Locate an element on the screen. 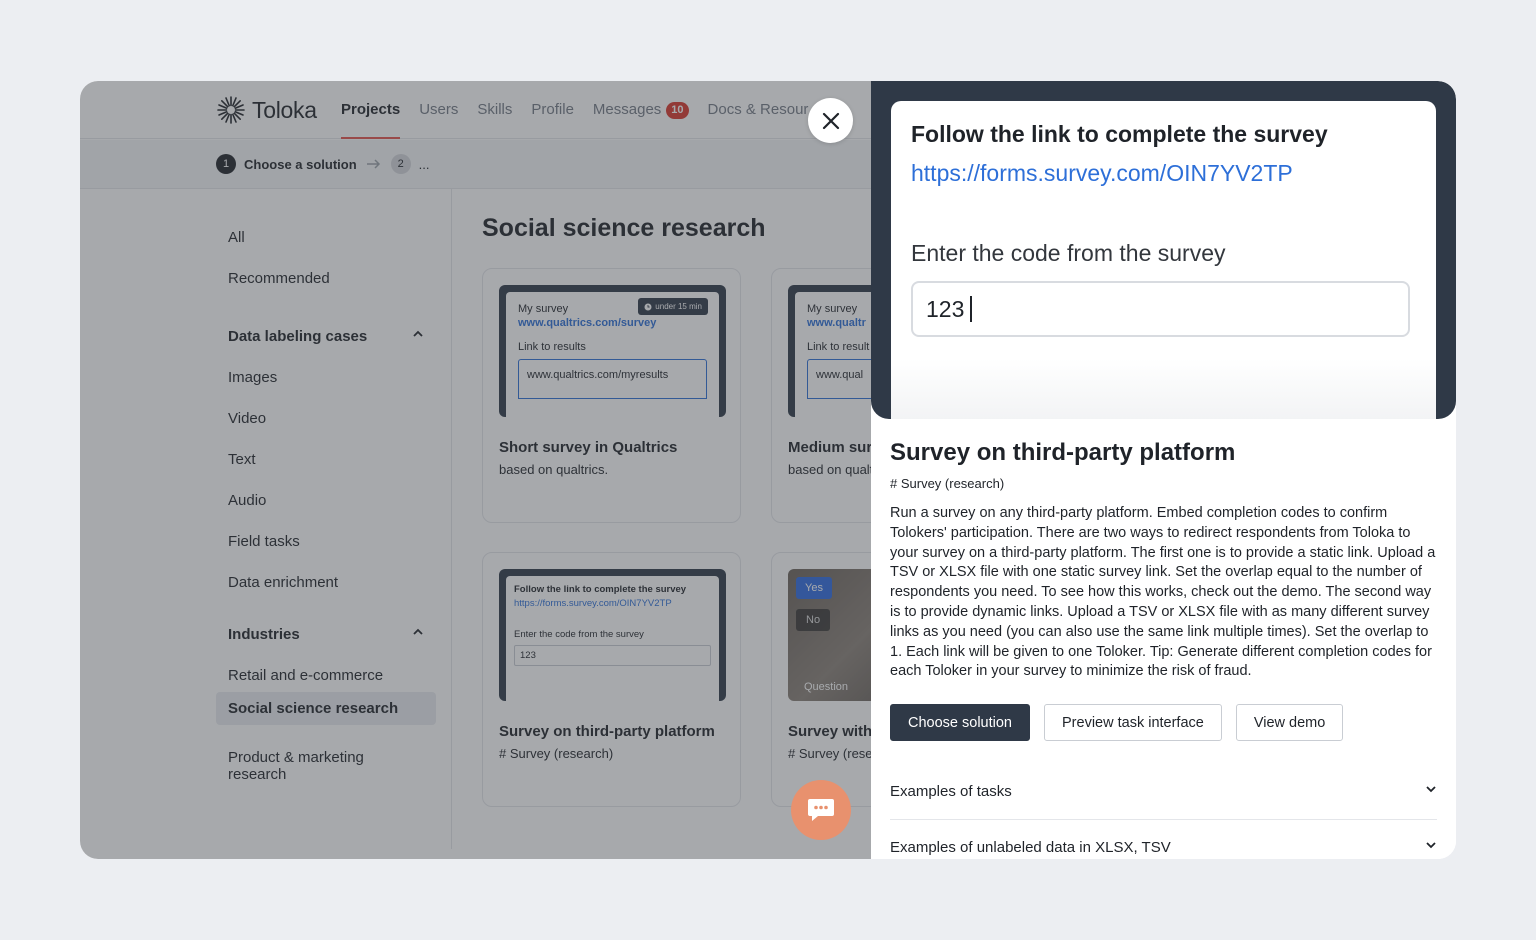  preview-heading: Follow the link to complete the survey is located at coordinates (1119, 134).